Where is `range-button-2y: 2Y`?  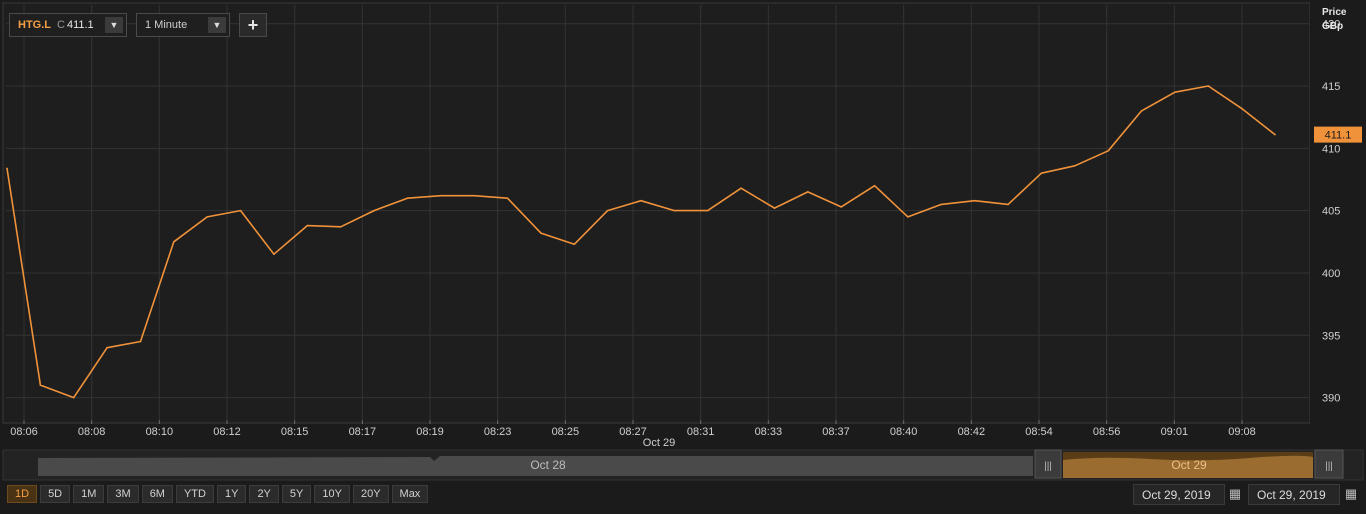
range-button-2y: 2Y is located at coordinates (264, 494).